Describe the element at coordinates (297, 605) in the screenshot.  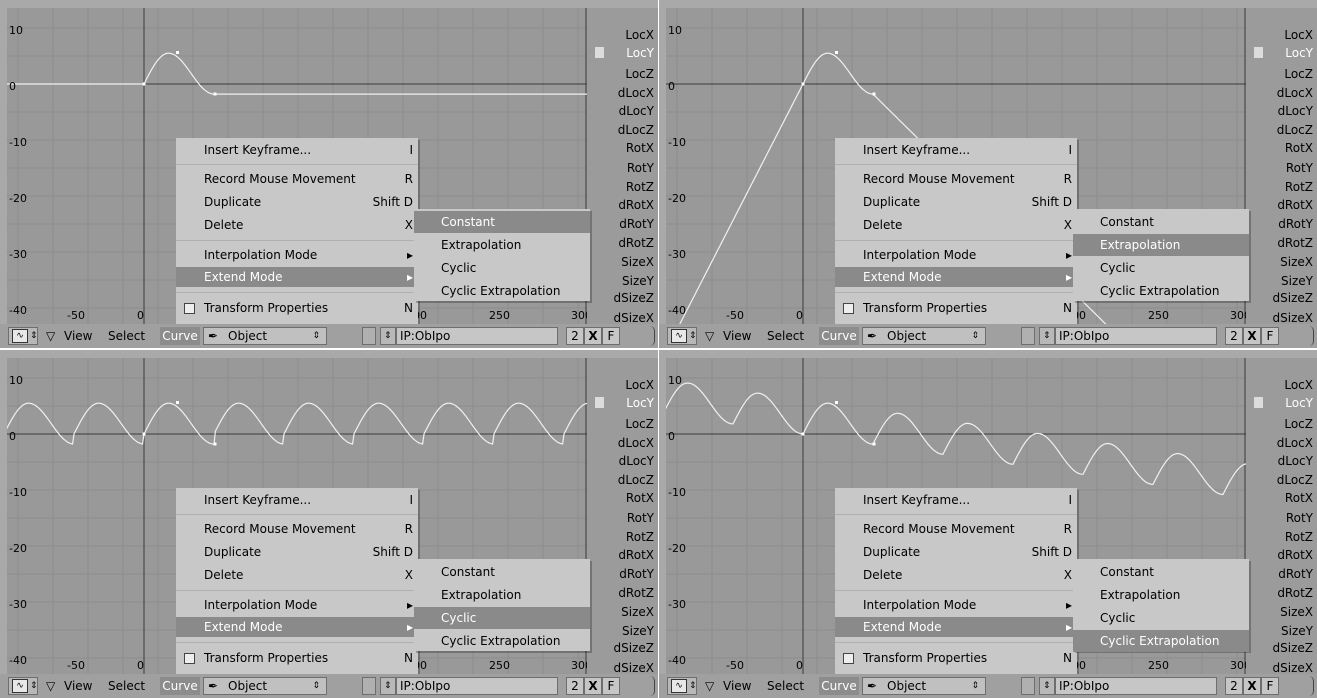
I see `menu-interpolation-mode: Interpolation Mode ▸` at that location.